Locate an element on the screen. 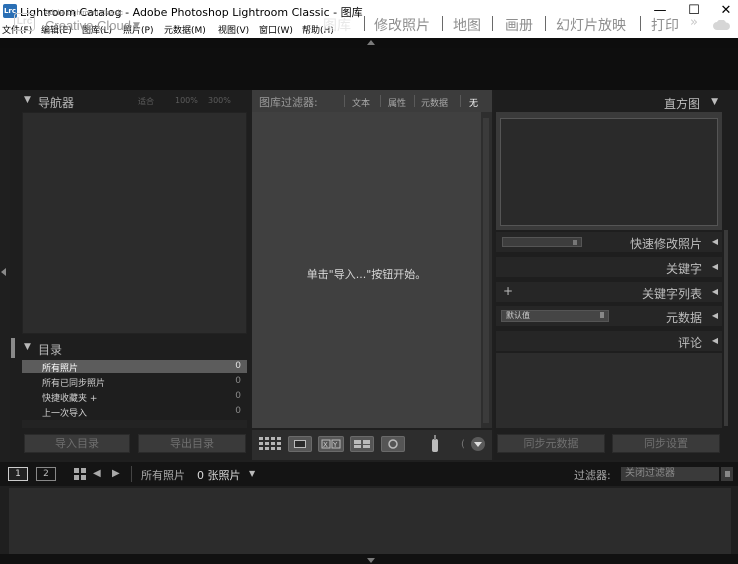  filmstrip-separator is located at coordinates (131, 474).